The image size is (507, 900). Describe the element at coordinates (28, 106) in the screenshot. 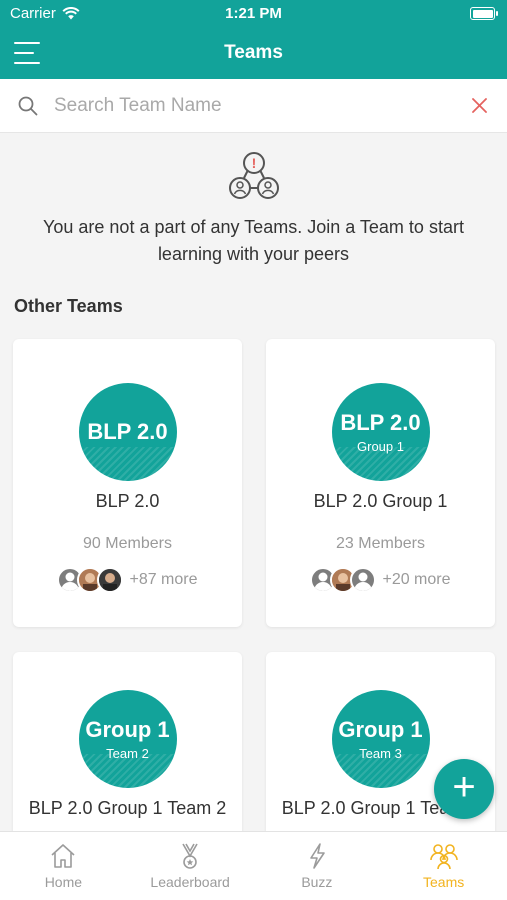

I see `search-icon` at that location.